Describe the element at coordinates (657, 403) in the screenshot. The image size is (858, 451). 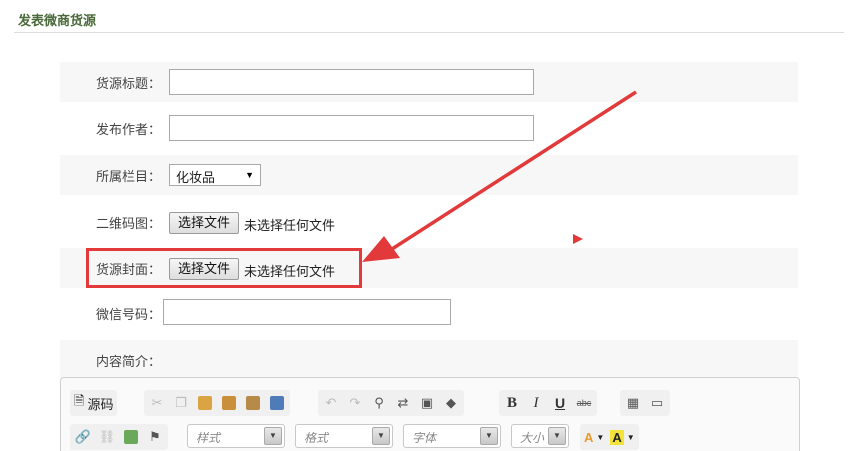
I see `horizontal-rule-icon: ▭` at that location.